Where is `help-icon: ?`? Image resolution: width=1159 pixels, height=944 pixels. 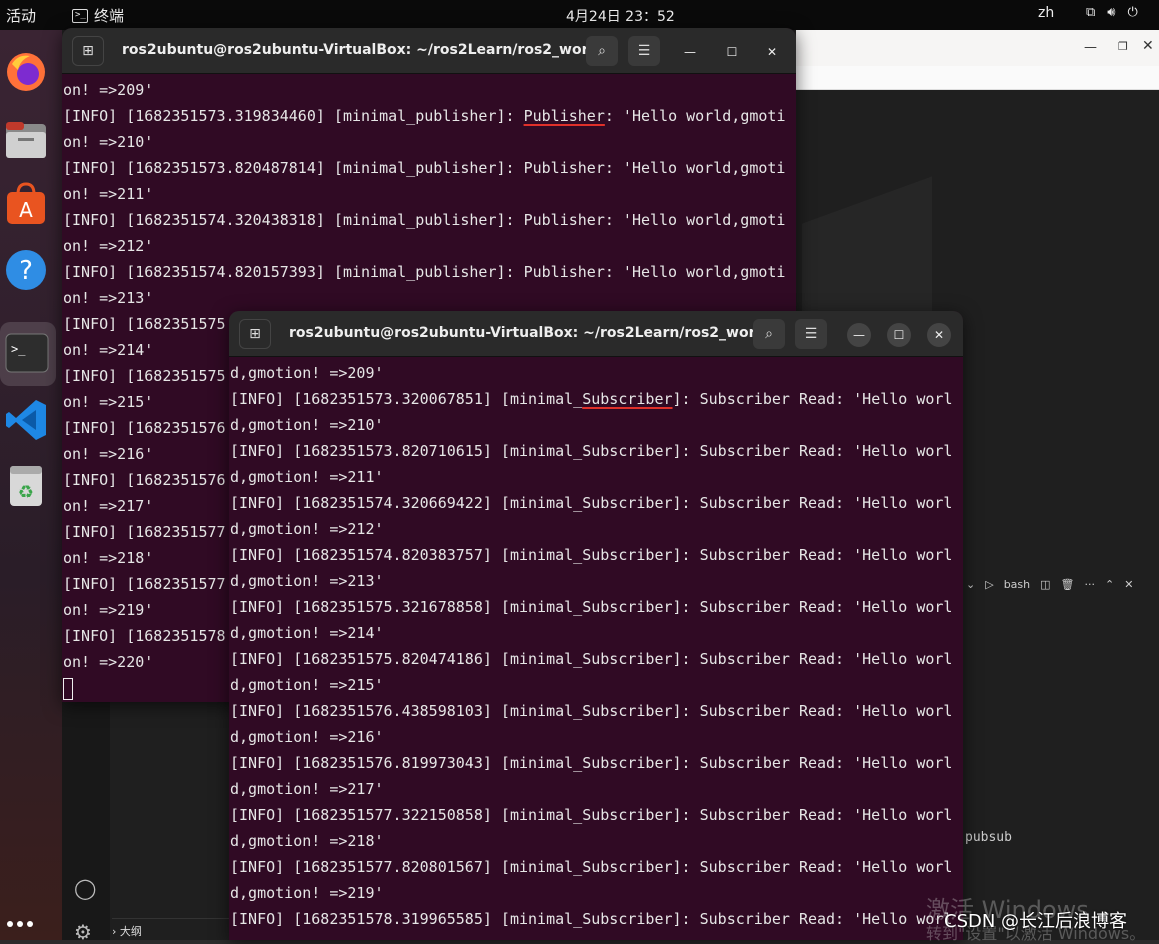 help-icon: ? is located at coordinates (26, 270).